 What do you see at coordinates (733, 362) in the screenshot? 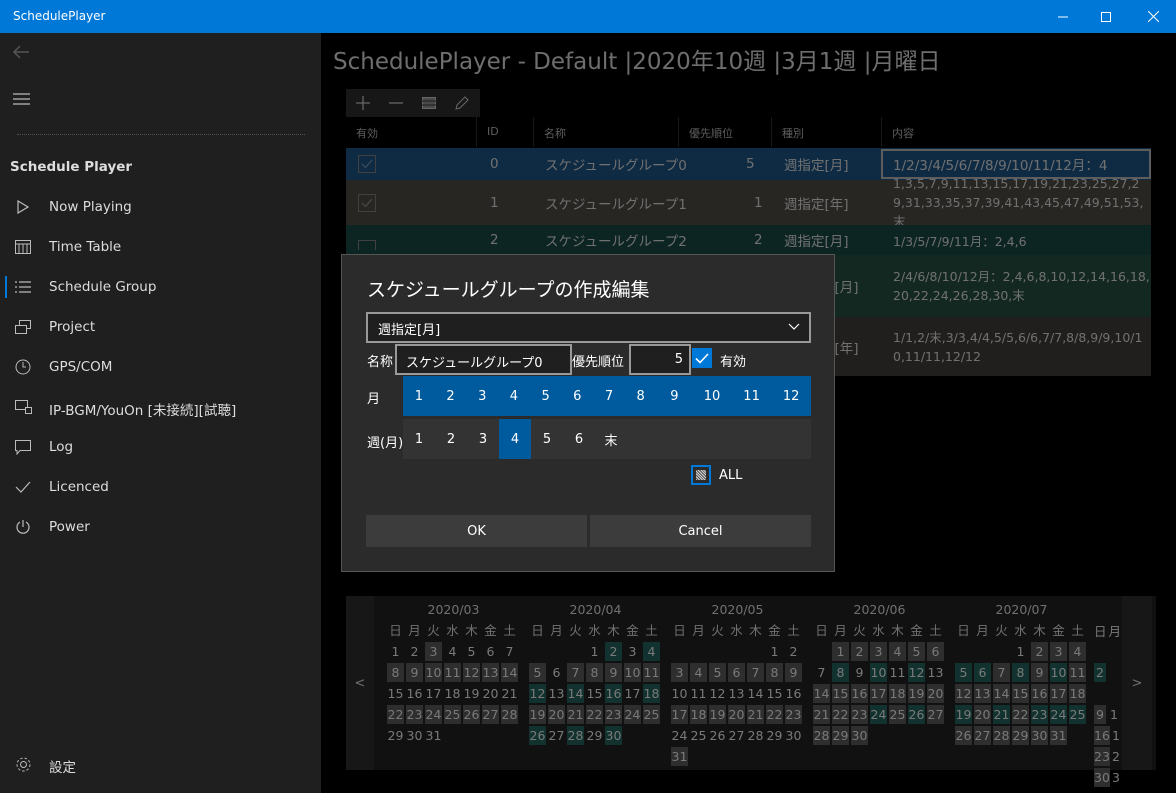
I see `enabled-label: 有効` at bounding box center [733, 362].